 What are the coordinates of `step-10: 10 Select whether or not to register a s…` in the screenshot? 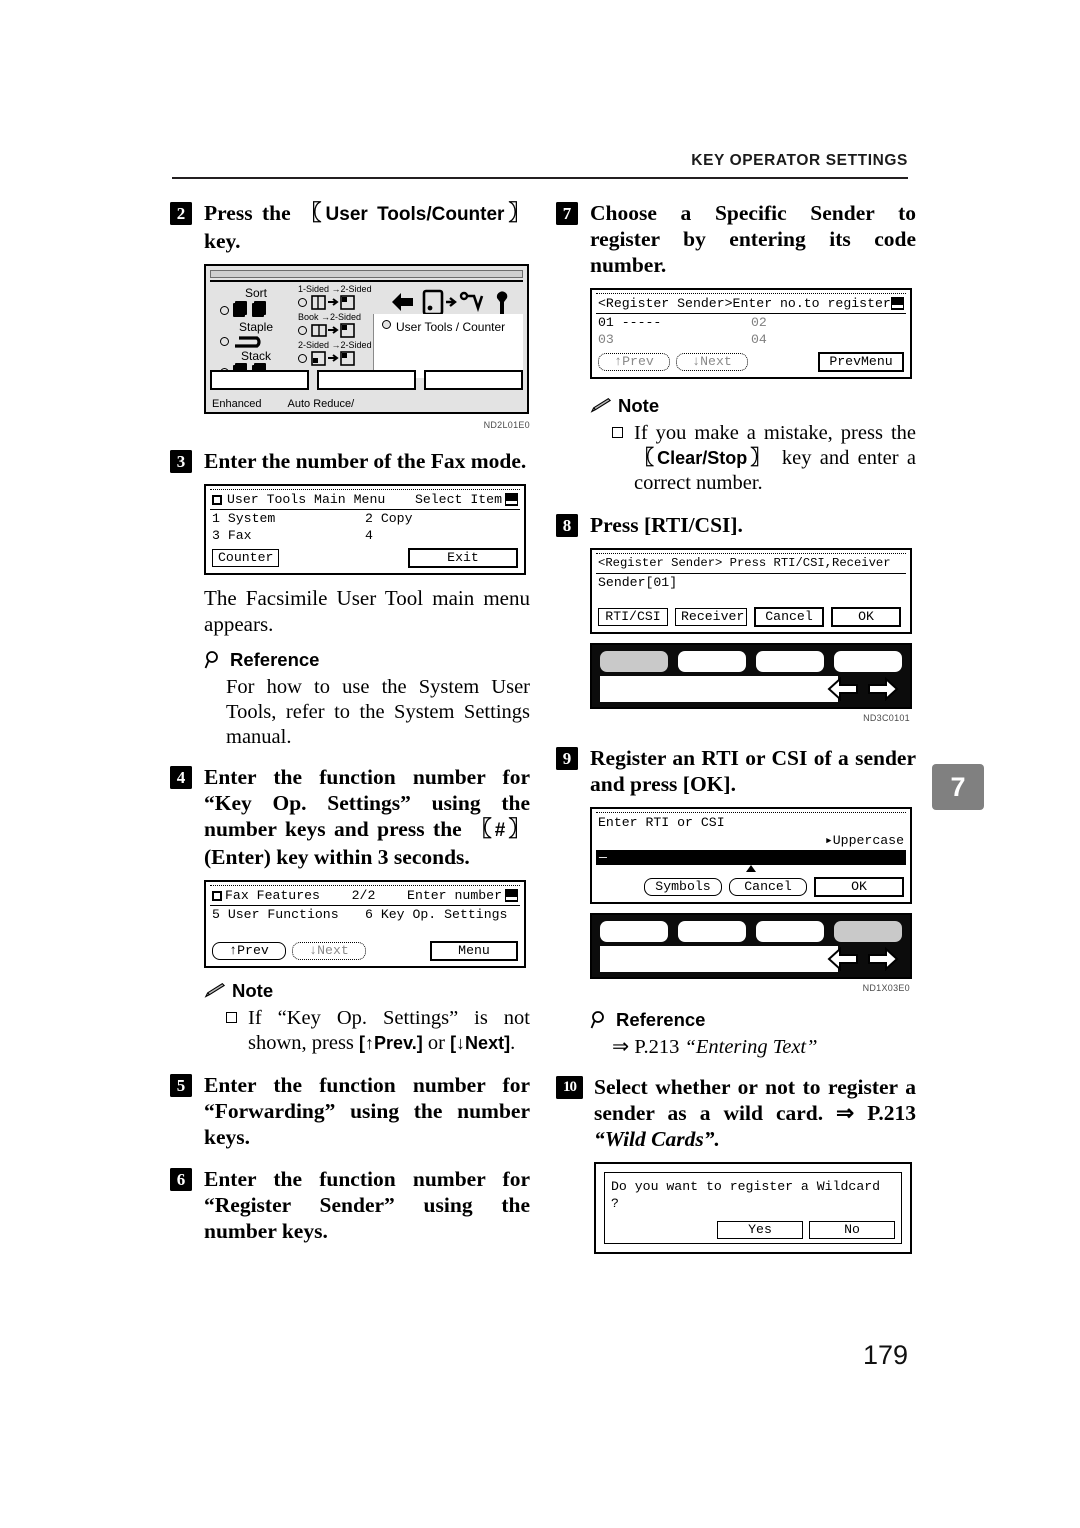 It's located at (736, 1164).